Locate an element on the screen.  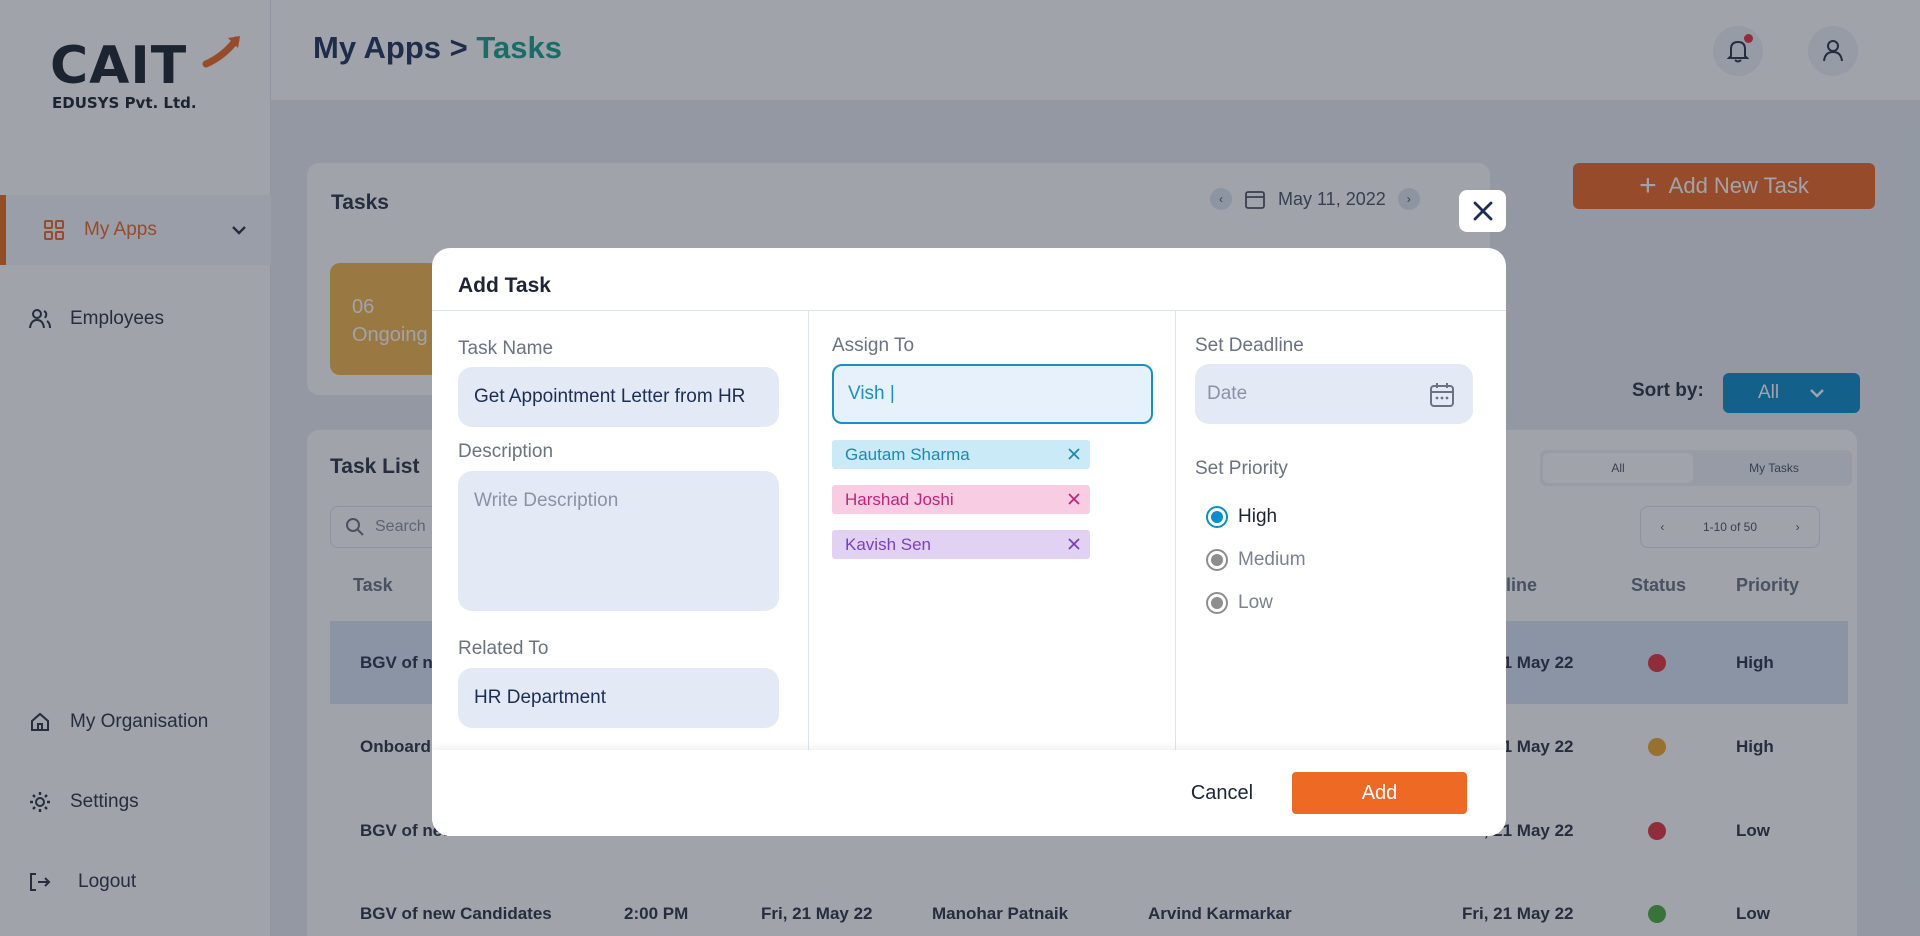
description-label: Description is located at coordinates (506, 451).